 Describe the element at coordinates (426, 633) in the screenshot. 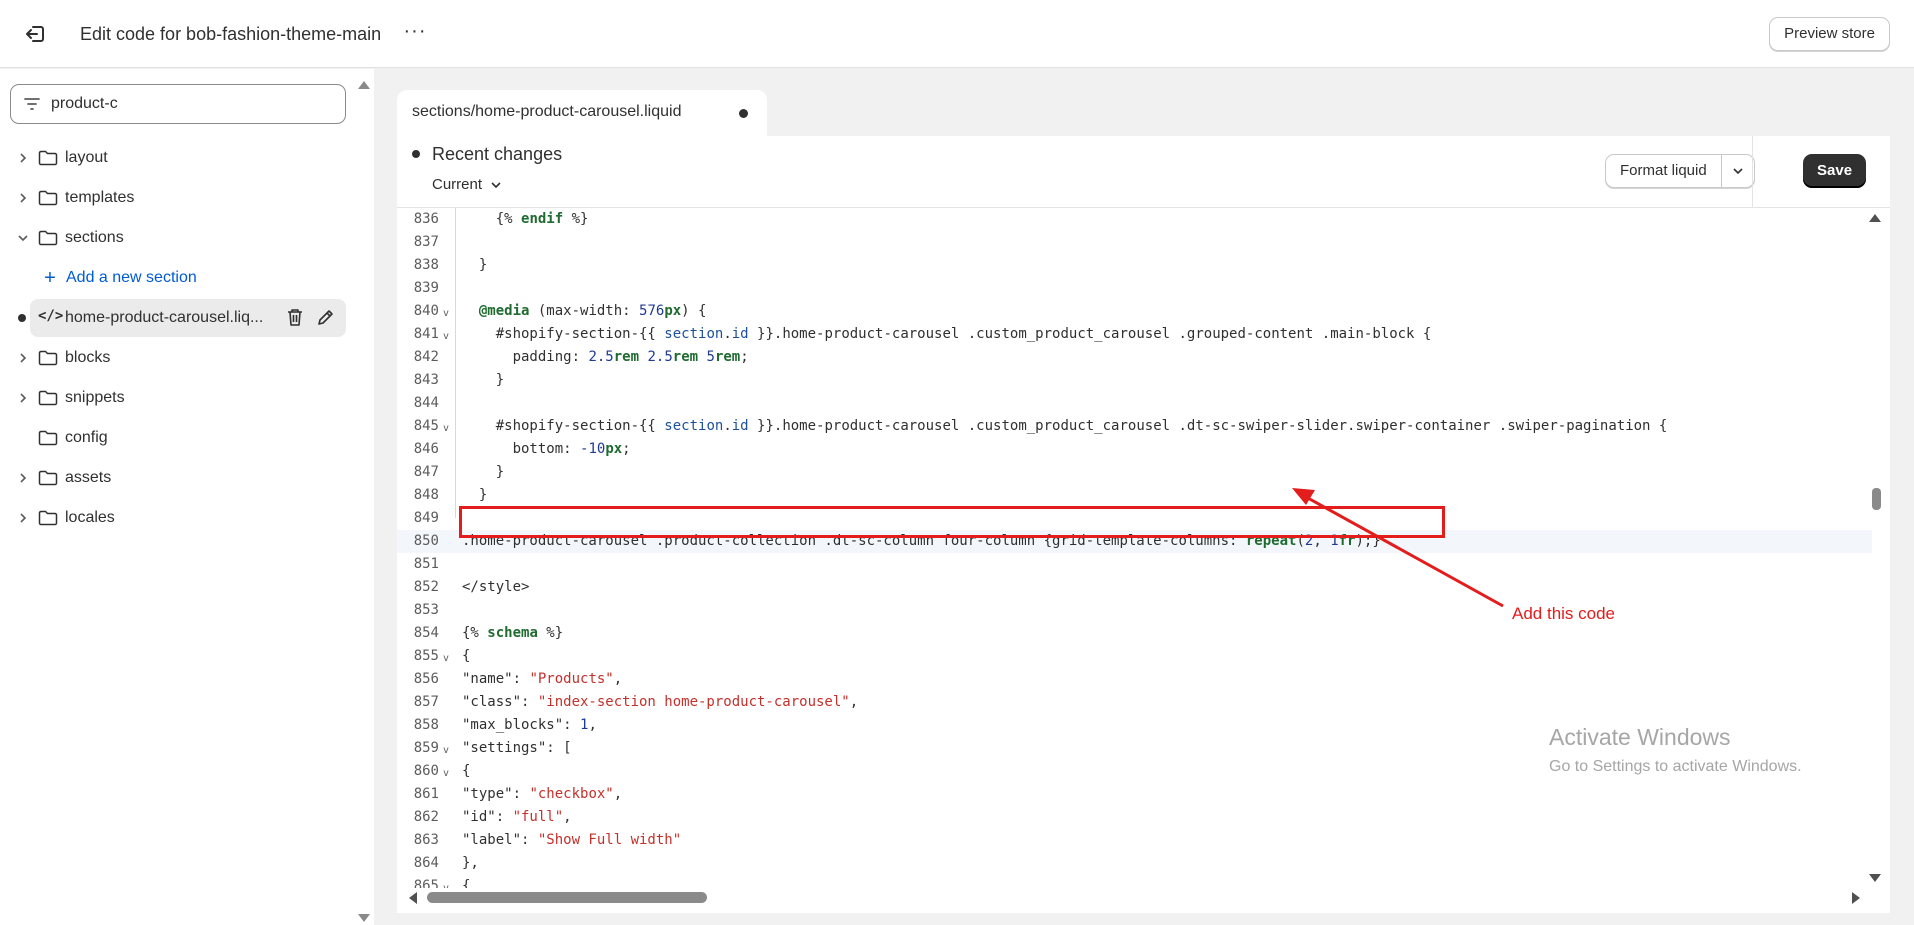

I see `line-number: 854` at that location.